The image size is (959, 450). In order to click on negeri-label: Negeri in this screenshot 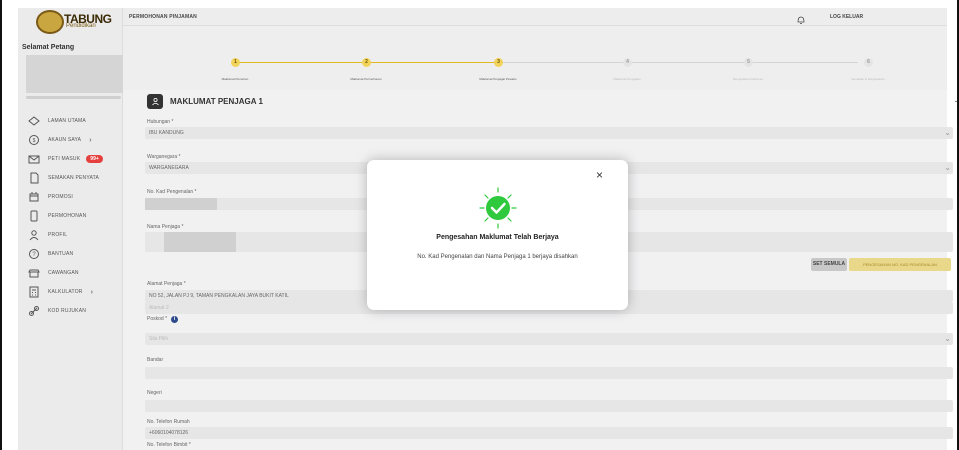, I will do `click(154, 393)`.